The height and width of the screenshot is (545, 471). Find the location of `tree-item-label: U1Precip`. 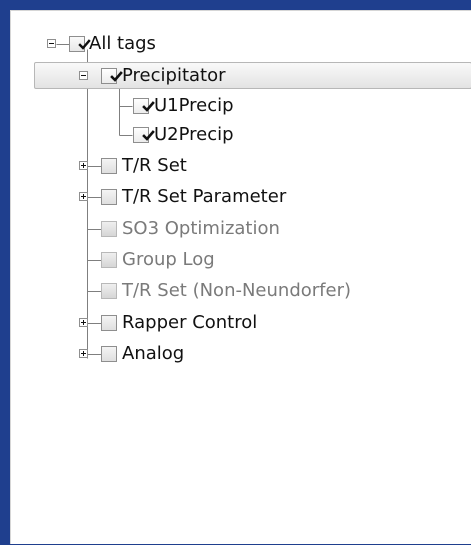

tree-item-label: U1Precip is located at coordinates (194, 105).